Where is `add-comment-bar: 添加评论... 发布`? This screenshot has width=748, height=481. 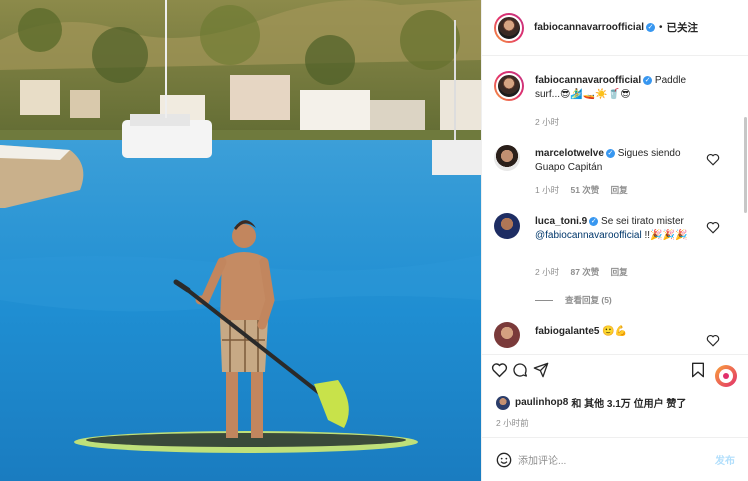 add-comment-bar: 添加评论... 发布 is located at coordinates (615, 459).